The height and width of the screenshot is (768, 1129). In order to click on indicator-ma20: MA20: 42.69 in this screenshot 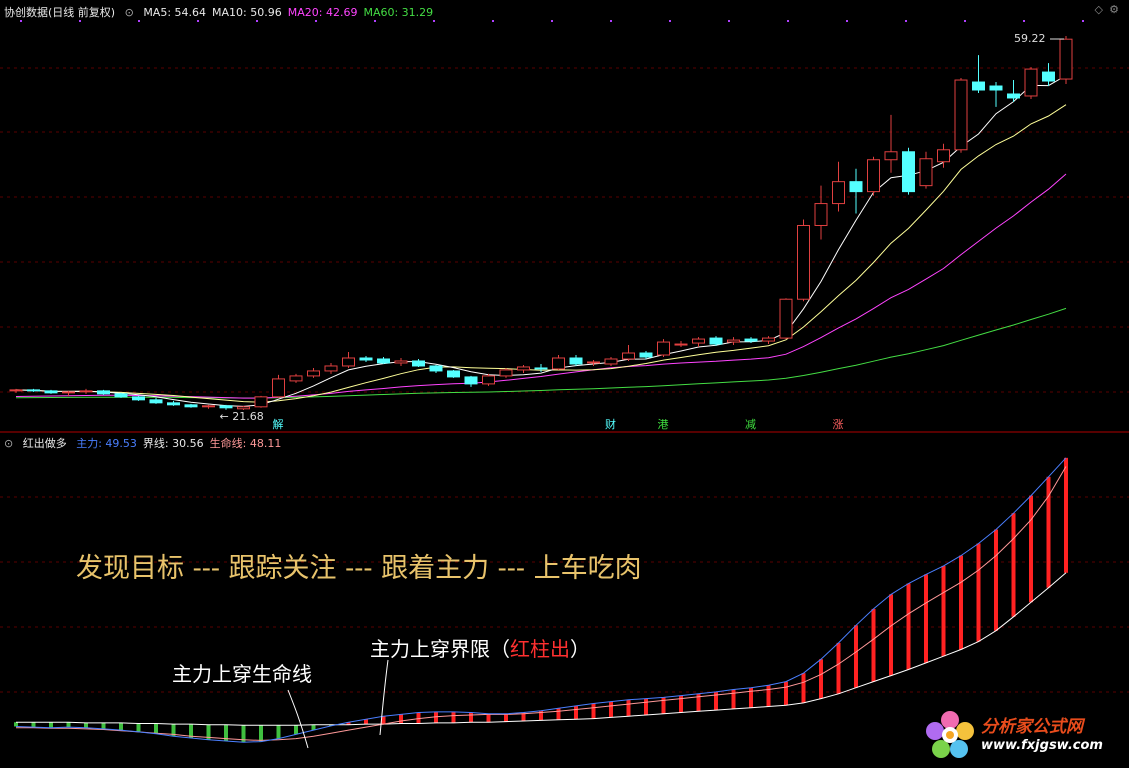, I will do `click(322, 12)`.